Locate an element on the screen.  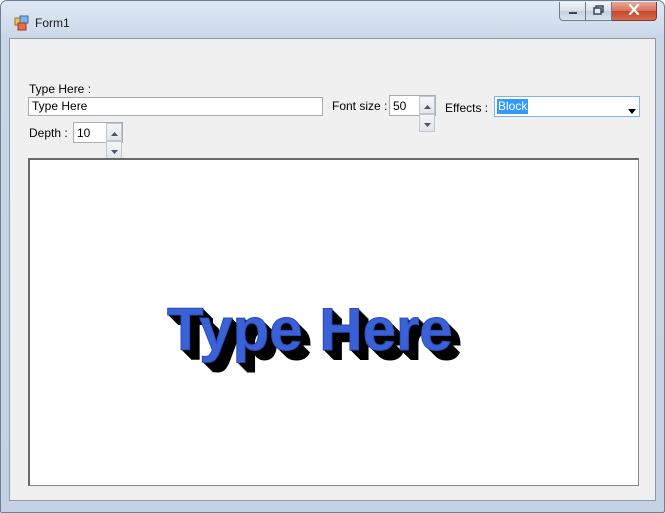
font-size-stepper: 50 is located at coordinates (412, 113).